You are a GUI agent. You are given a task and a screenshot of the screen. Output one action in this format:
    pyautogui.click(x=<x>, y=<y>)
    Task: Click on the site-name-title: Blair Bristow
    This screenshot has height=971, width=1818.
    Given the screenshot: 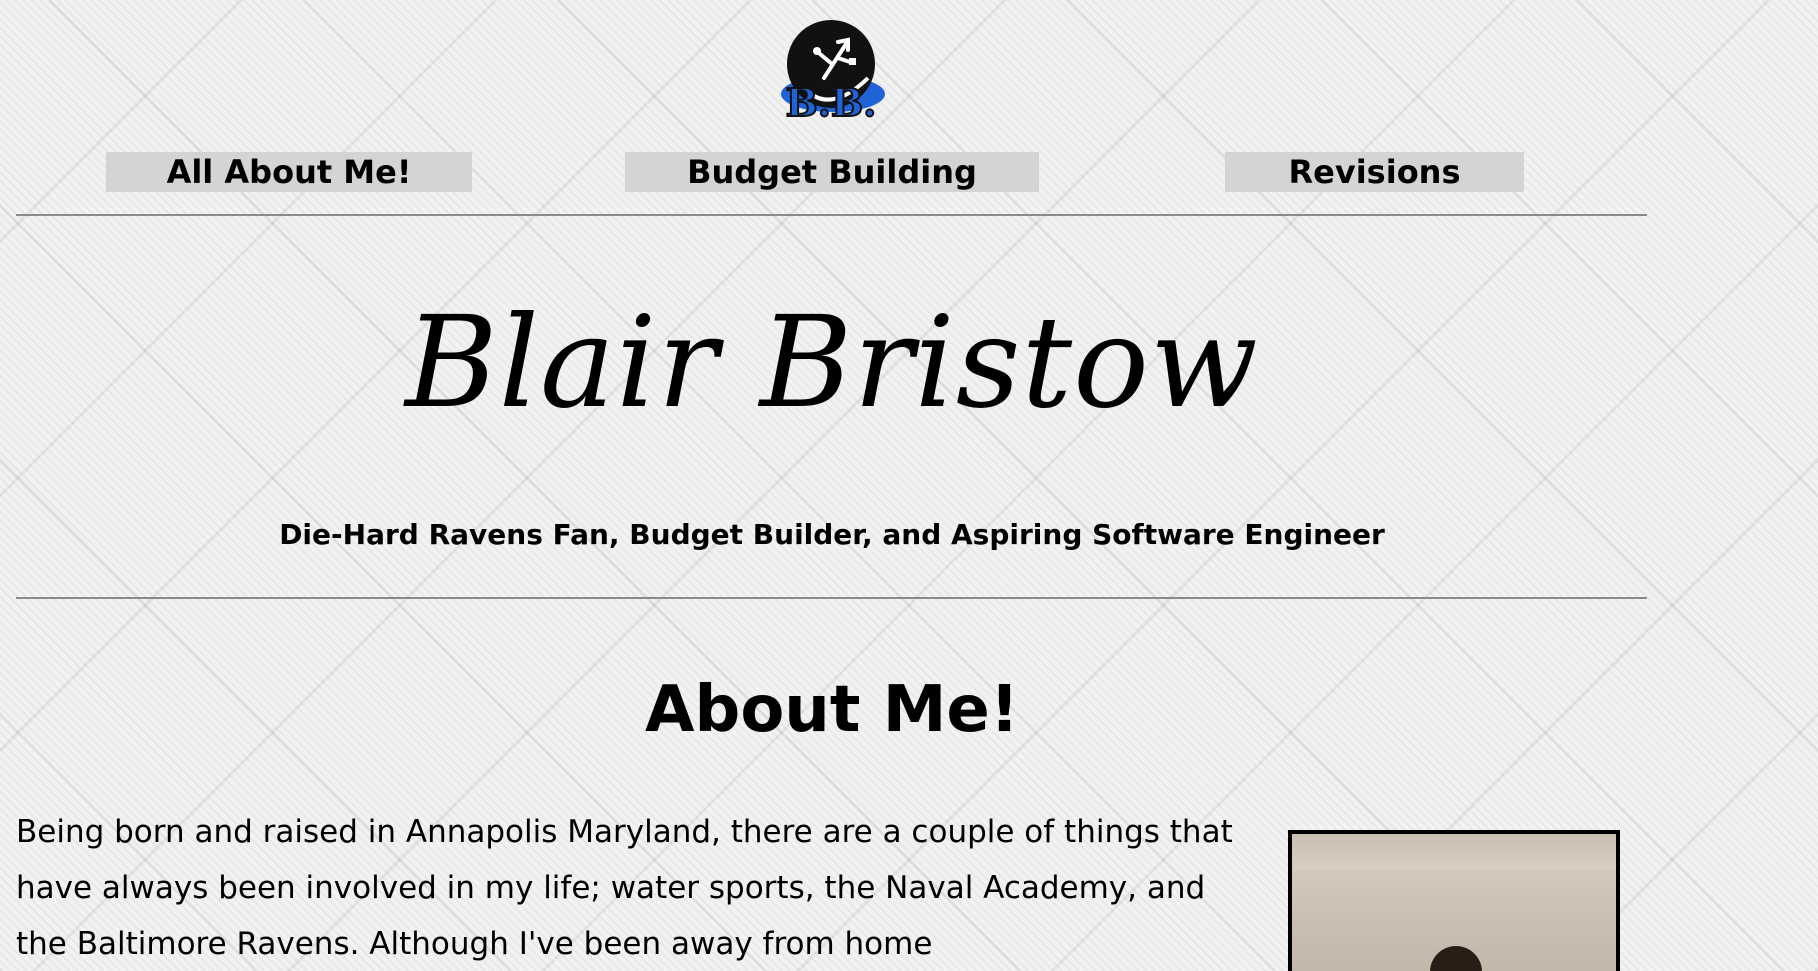 What is the action you would take?
    pyautogui.click(x=832, y=362)
    